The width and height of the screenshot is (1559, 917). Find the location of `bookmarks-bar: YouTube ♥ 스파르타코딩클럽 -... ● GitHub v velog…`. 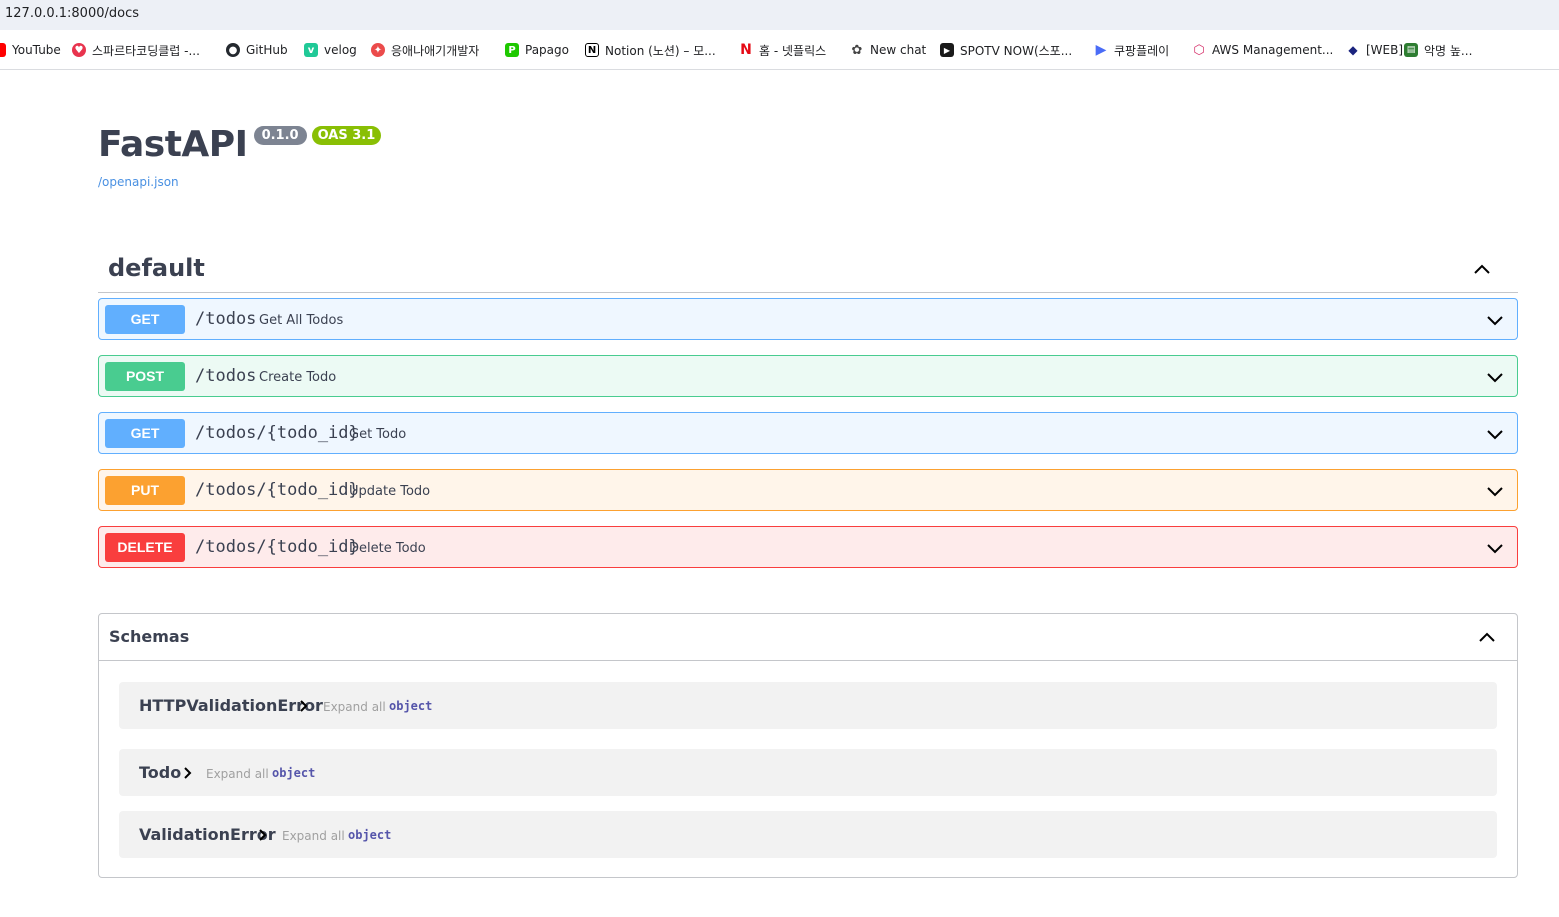

bookmarks-bar: YouTube ♥ 스파르타코딩클럽 -... ● GitHub v velog… is located at coordinates (779, 50).